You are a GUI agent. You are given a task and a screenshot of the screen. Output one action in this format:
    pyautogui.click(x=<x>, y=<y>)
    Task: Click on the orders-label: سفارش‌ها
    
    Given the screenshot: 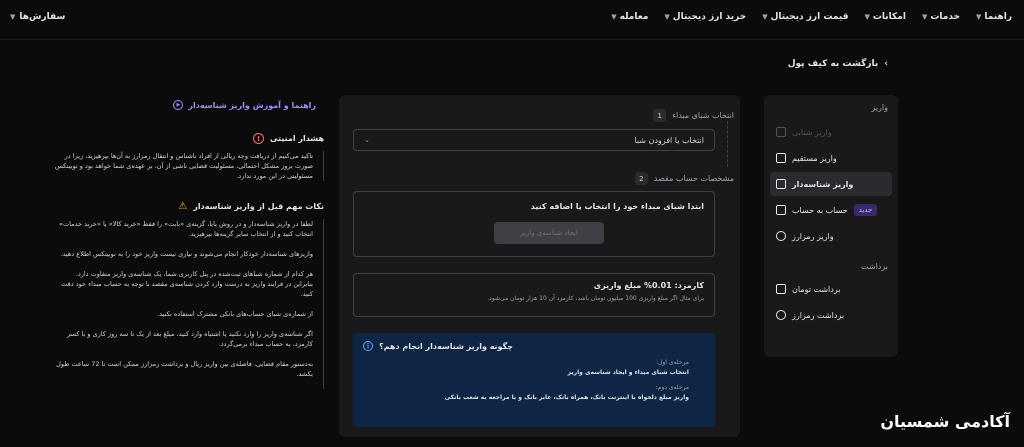 What is the action you would take?
    pyautogui.click(x=42, y=17)
    